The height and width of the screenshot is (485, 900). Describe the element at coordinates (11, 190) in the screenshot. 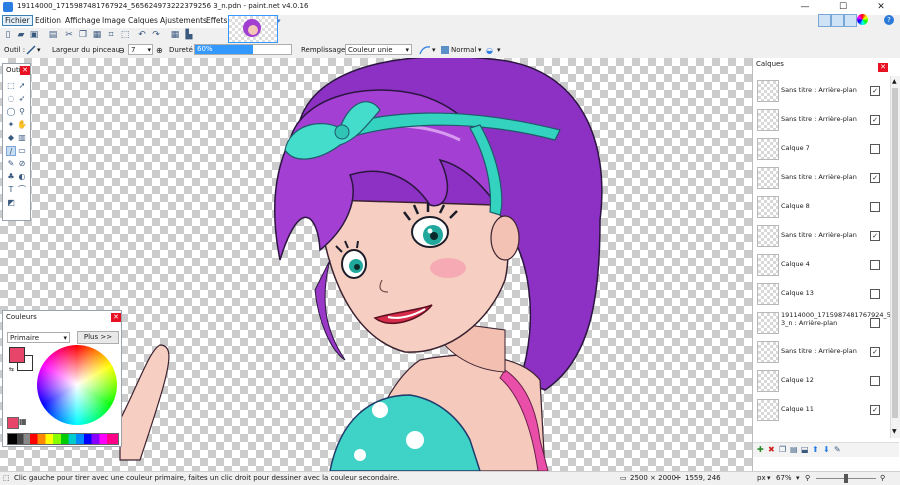

I see `text-tool-icon: T` at that location.